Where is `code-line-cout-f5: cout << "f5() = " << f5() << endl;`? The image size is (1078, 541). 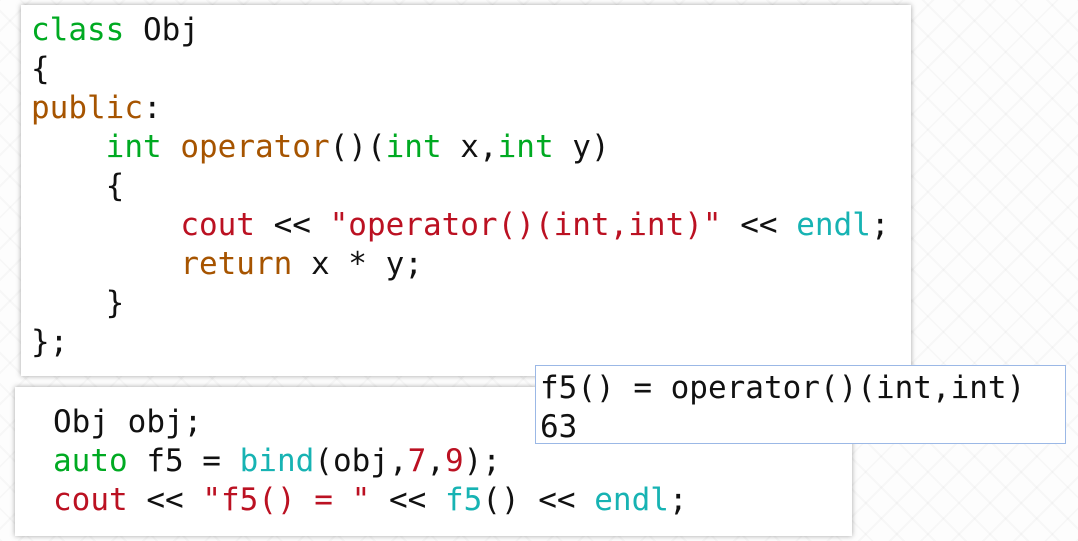
code-line-cout-f5: cout << "f5() = " << f5() << endl; is located at coordinates (370, 500).